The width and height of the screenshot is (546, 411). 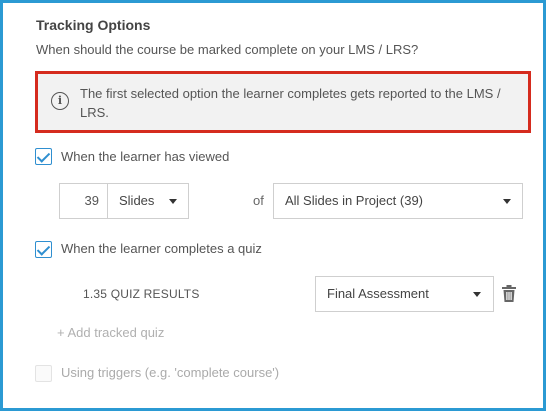 I want to click on slide-count-input: 39, so click(x=83, y=201).